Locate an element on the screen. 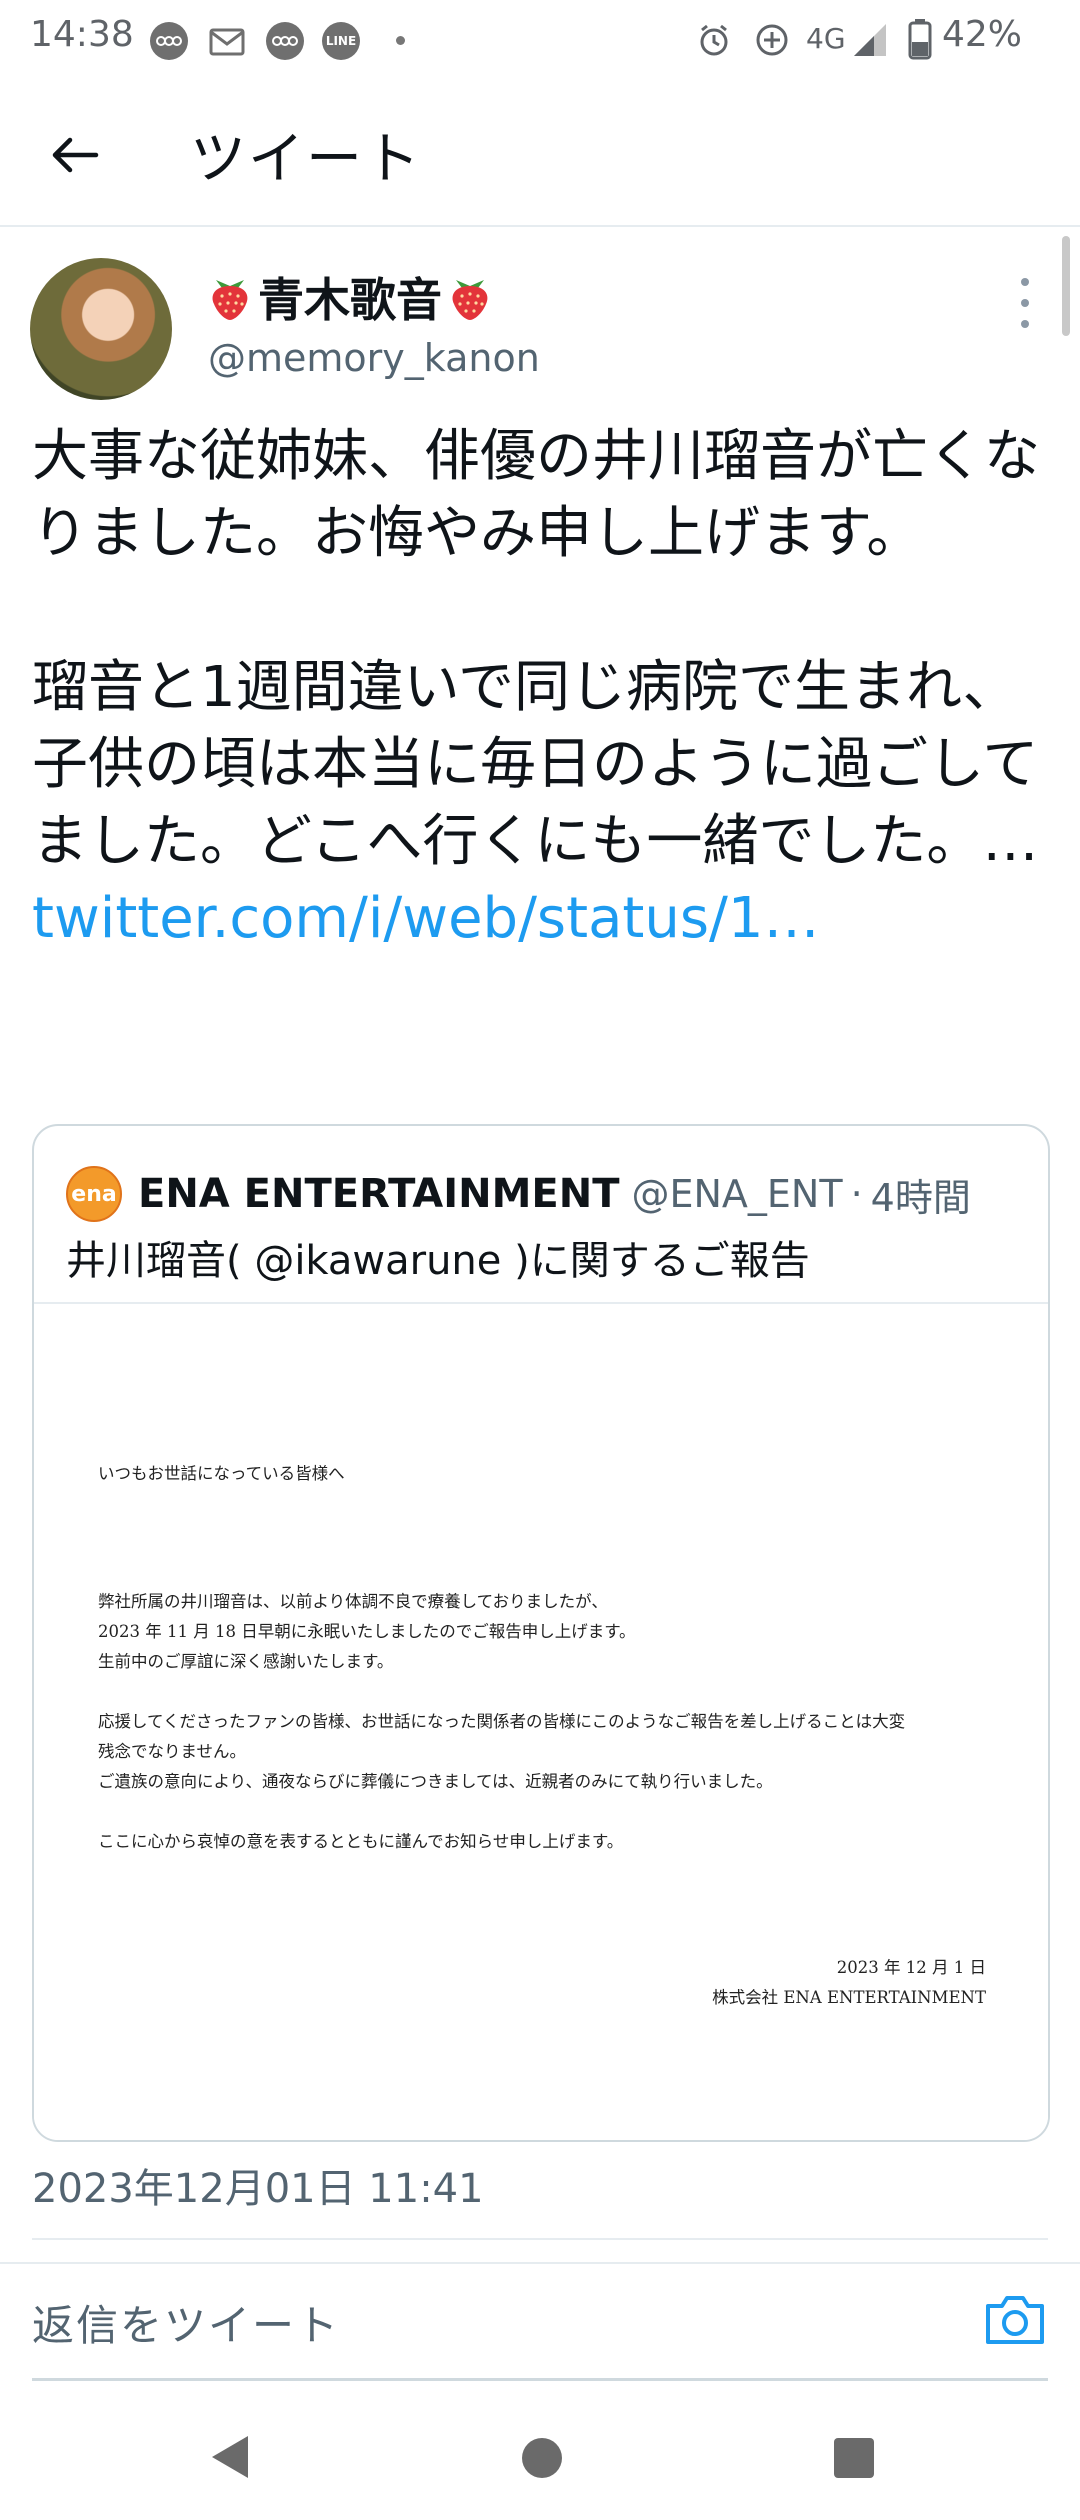  doc-greeting: いつもお世話になっている皆様へ is located at coordinates (221, 1473).